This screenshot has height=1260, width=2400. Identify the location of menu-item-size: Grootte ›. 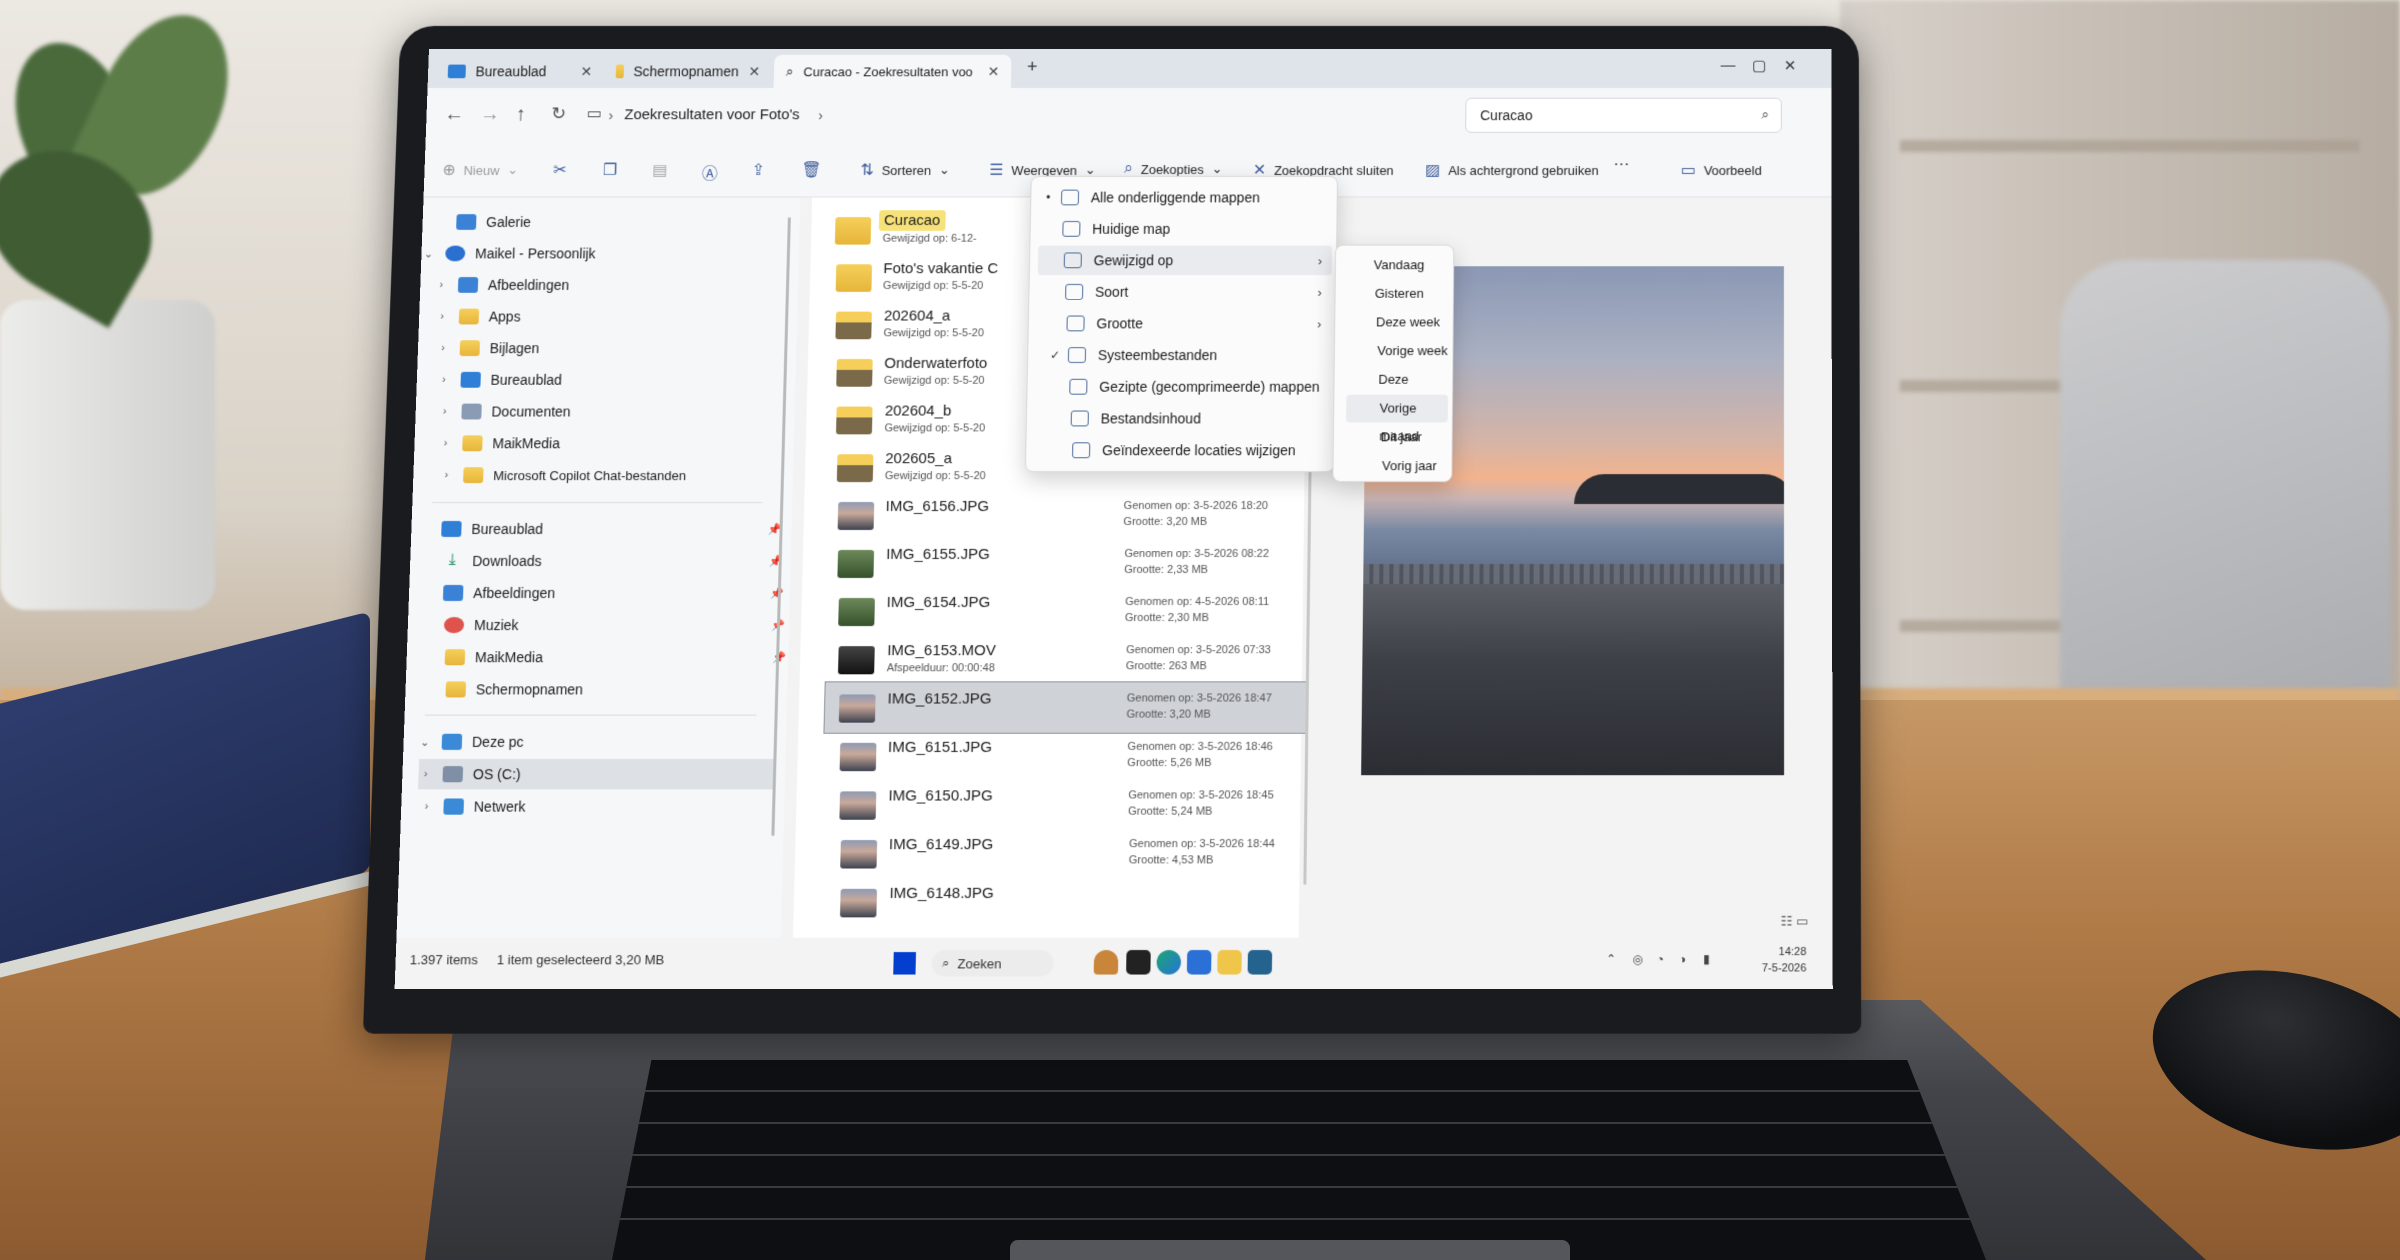
(1185, 324).